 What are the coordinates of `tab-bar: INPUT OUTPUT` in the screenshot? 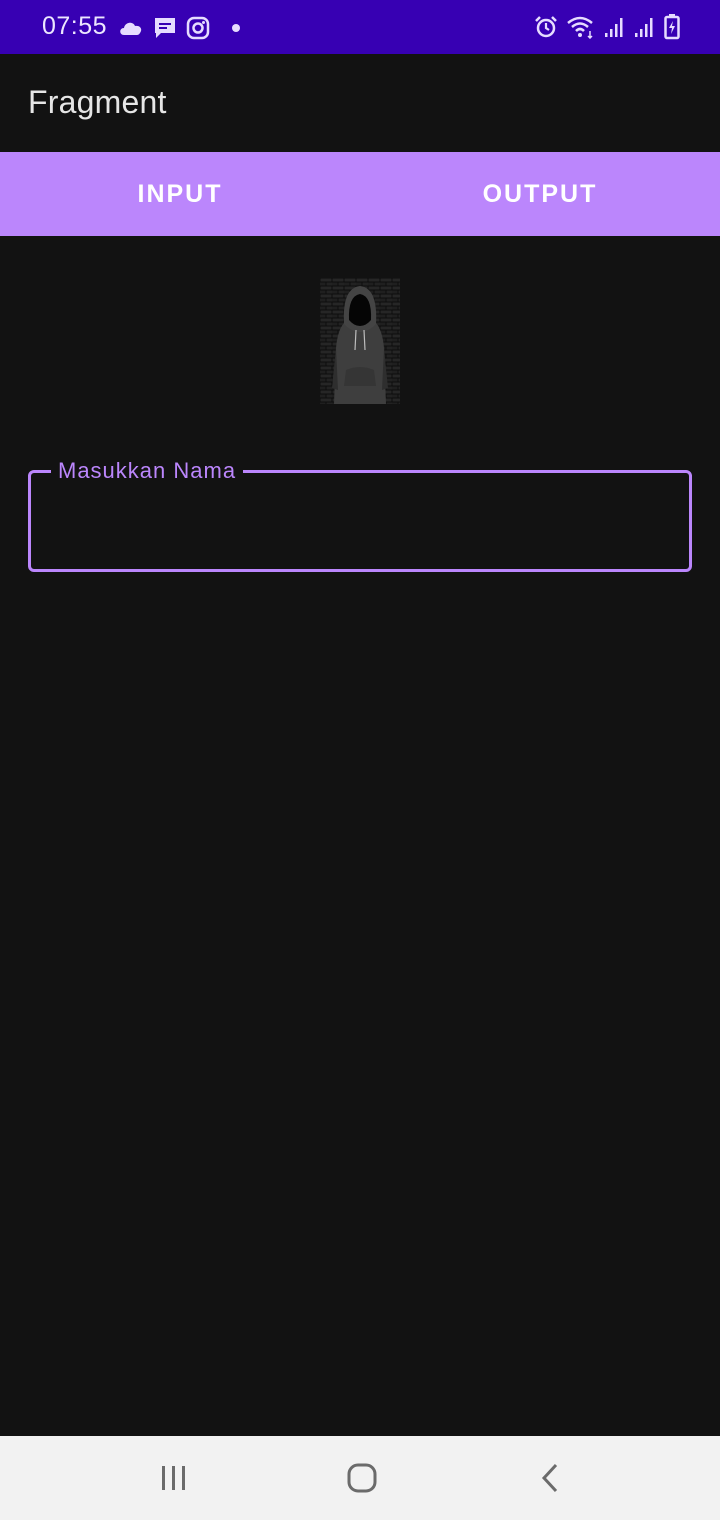 It's located at (360, 194).